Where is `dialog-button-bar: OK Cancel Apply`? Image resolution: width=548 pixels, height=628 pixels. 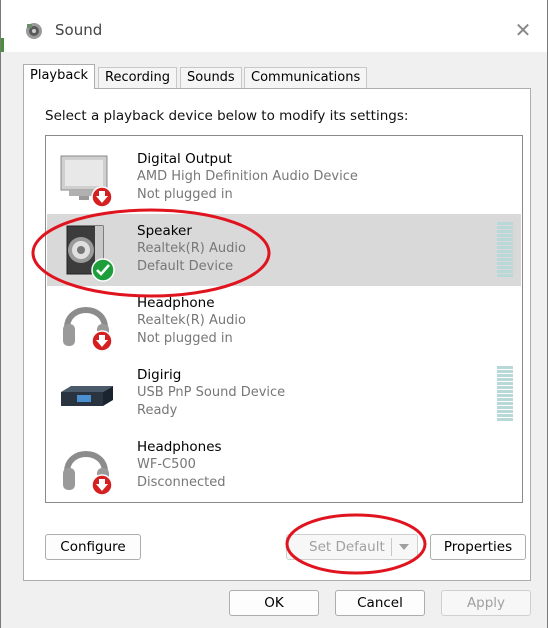 dialog-button-bar: OK Cancel Apply is located at coordinates (274, 606).